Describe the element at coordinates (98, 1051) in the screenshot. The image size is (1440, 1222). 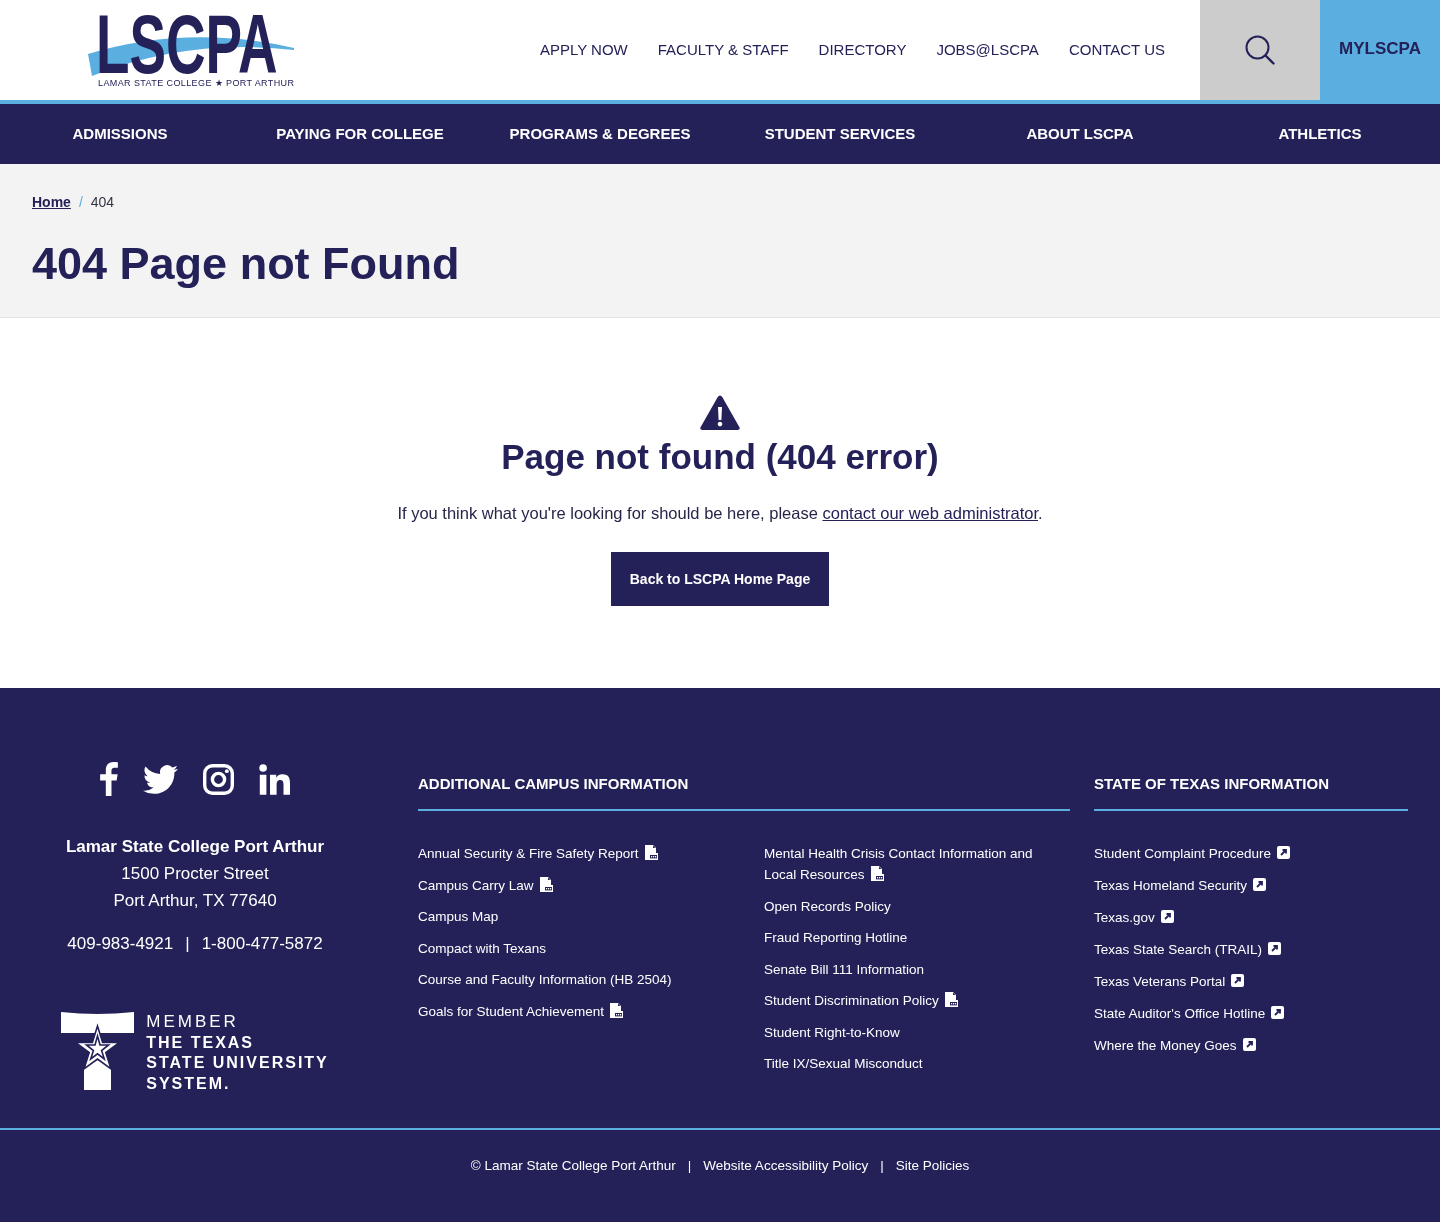
I see `star-emblem-icon` at that location.